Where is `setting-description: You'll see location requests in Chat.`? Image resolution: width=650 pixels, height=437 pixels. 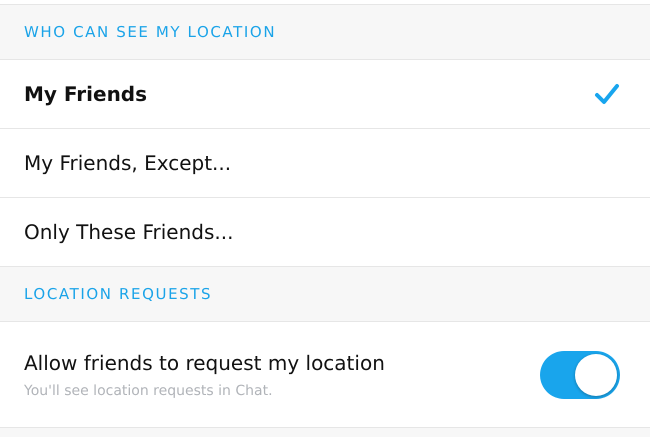
setting-description: You'll see location requests in Chat. is located at coordinates (149, 390).